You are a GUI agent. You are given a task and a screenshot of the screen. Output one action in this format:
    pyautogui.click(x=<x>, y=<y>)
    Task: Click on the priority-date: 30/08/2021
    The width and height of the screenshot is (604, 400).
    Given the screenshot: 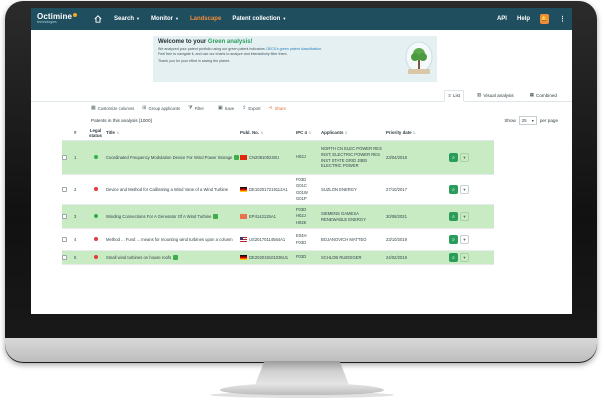 What is the action you would take?
    pyautogui.click(x=396, y=216)
    